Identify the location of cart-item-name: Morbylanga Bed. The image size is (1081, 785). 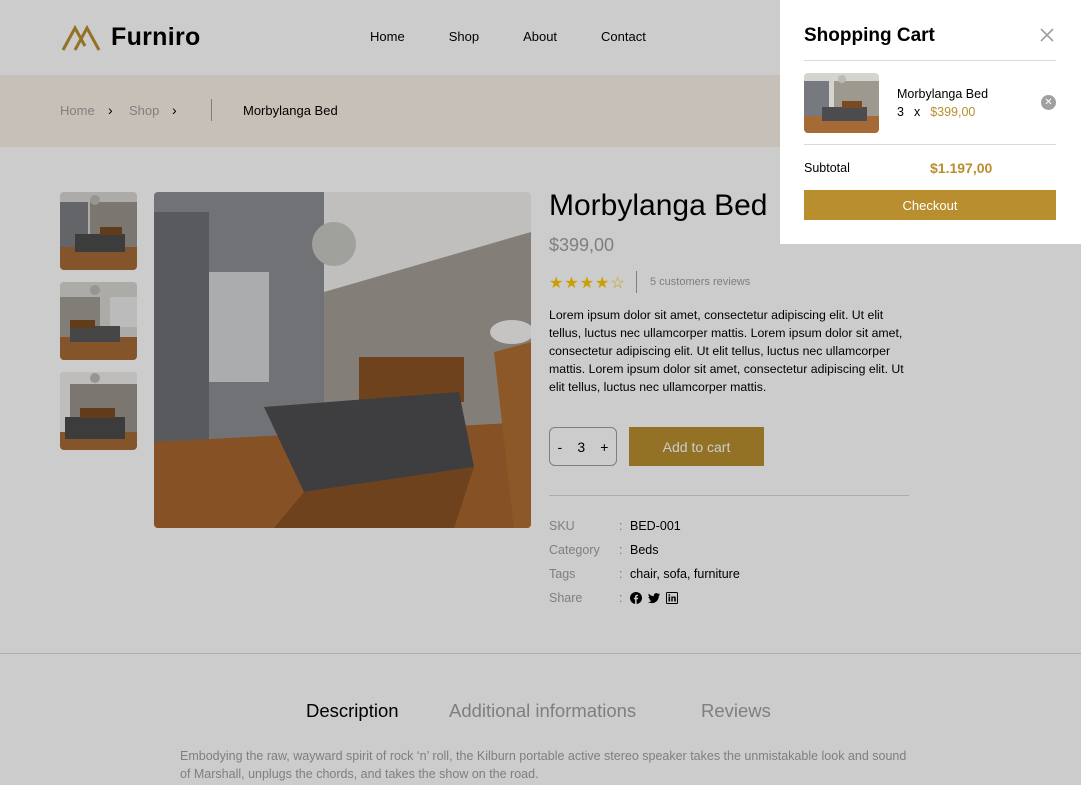
(943, 94).